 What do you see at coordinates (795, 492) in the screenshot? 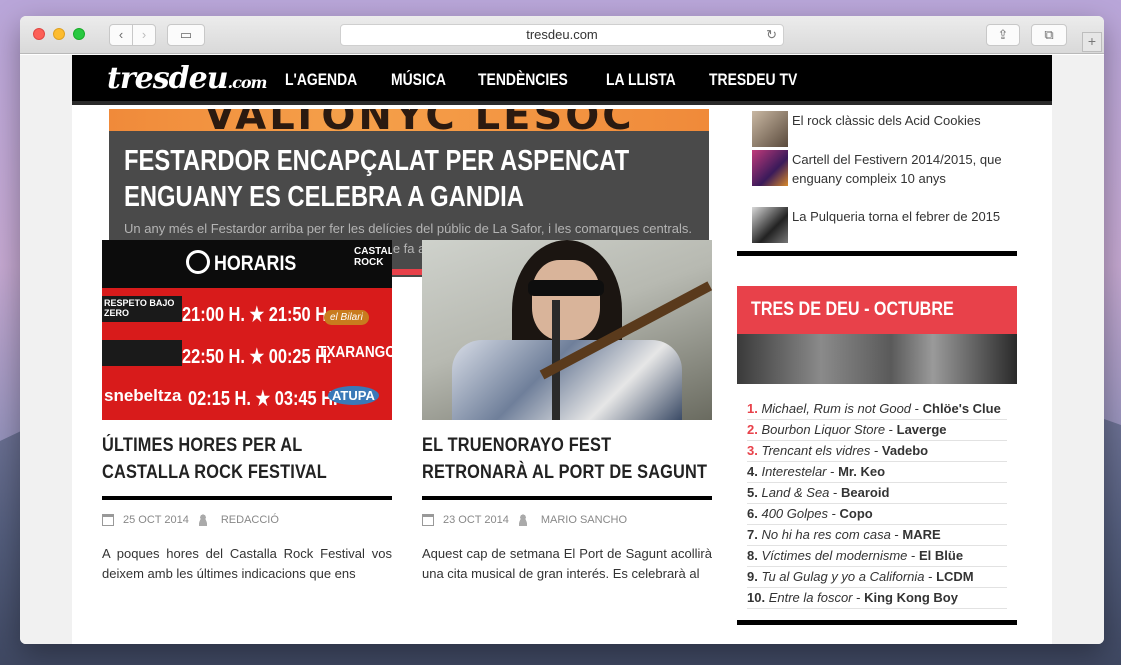
I see `top10-song: Land & Sea` at bounding box center [795, 492].